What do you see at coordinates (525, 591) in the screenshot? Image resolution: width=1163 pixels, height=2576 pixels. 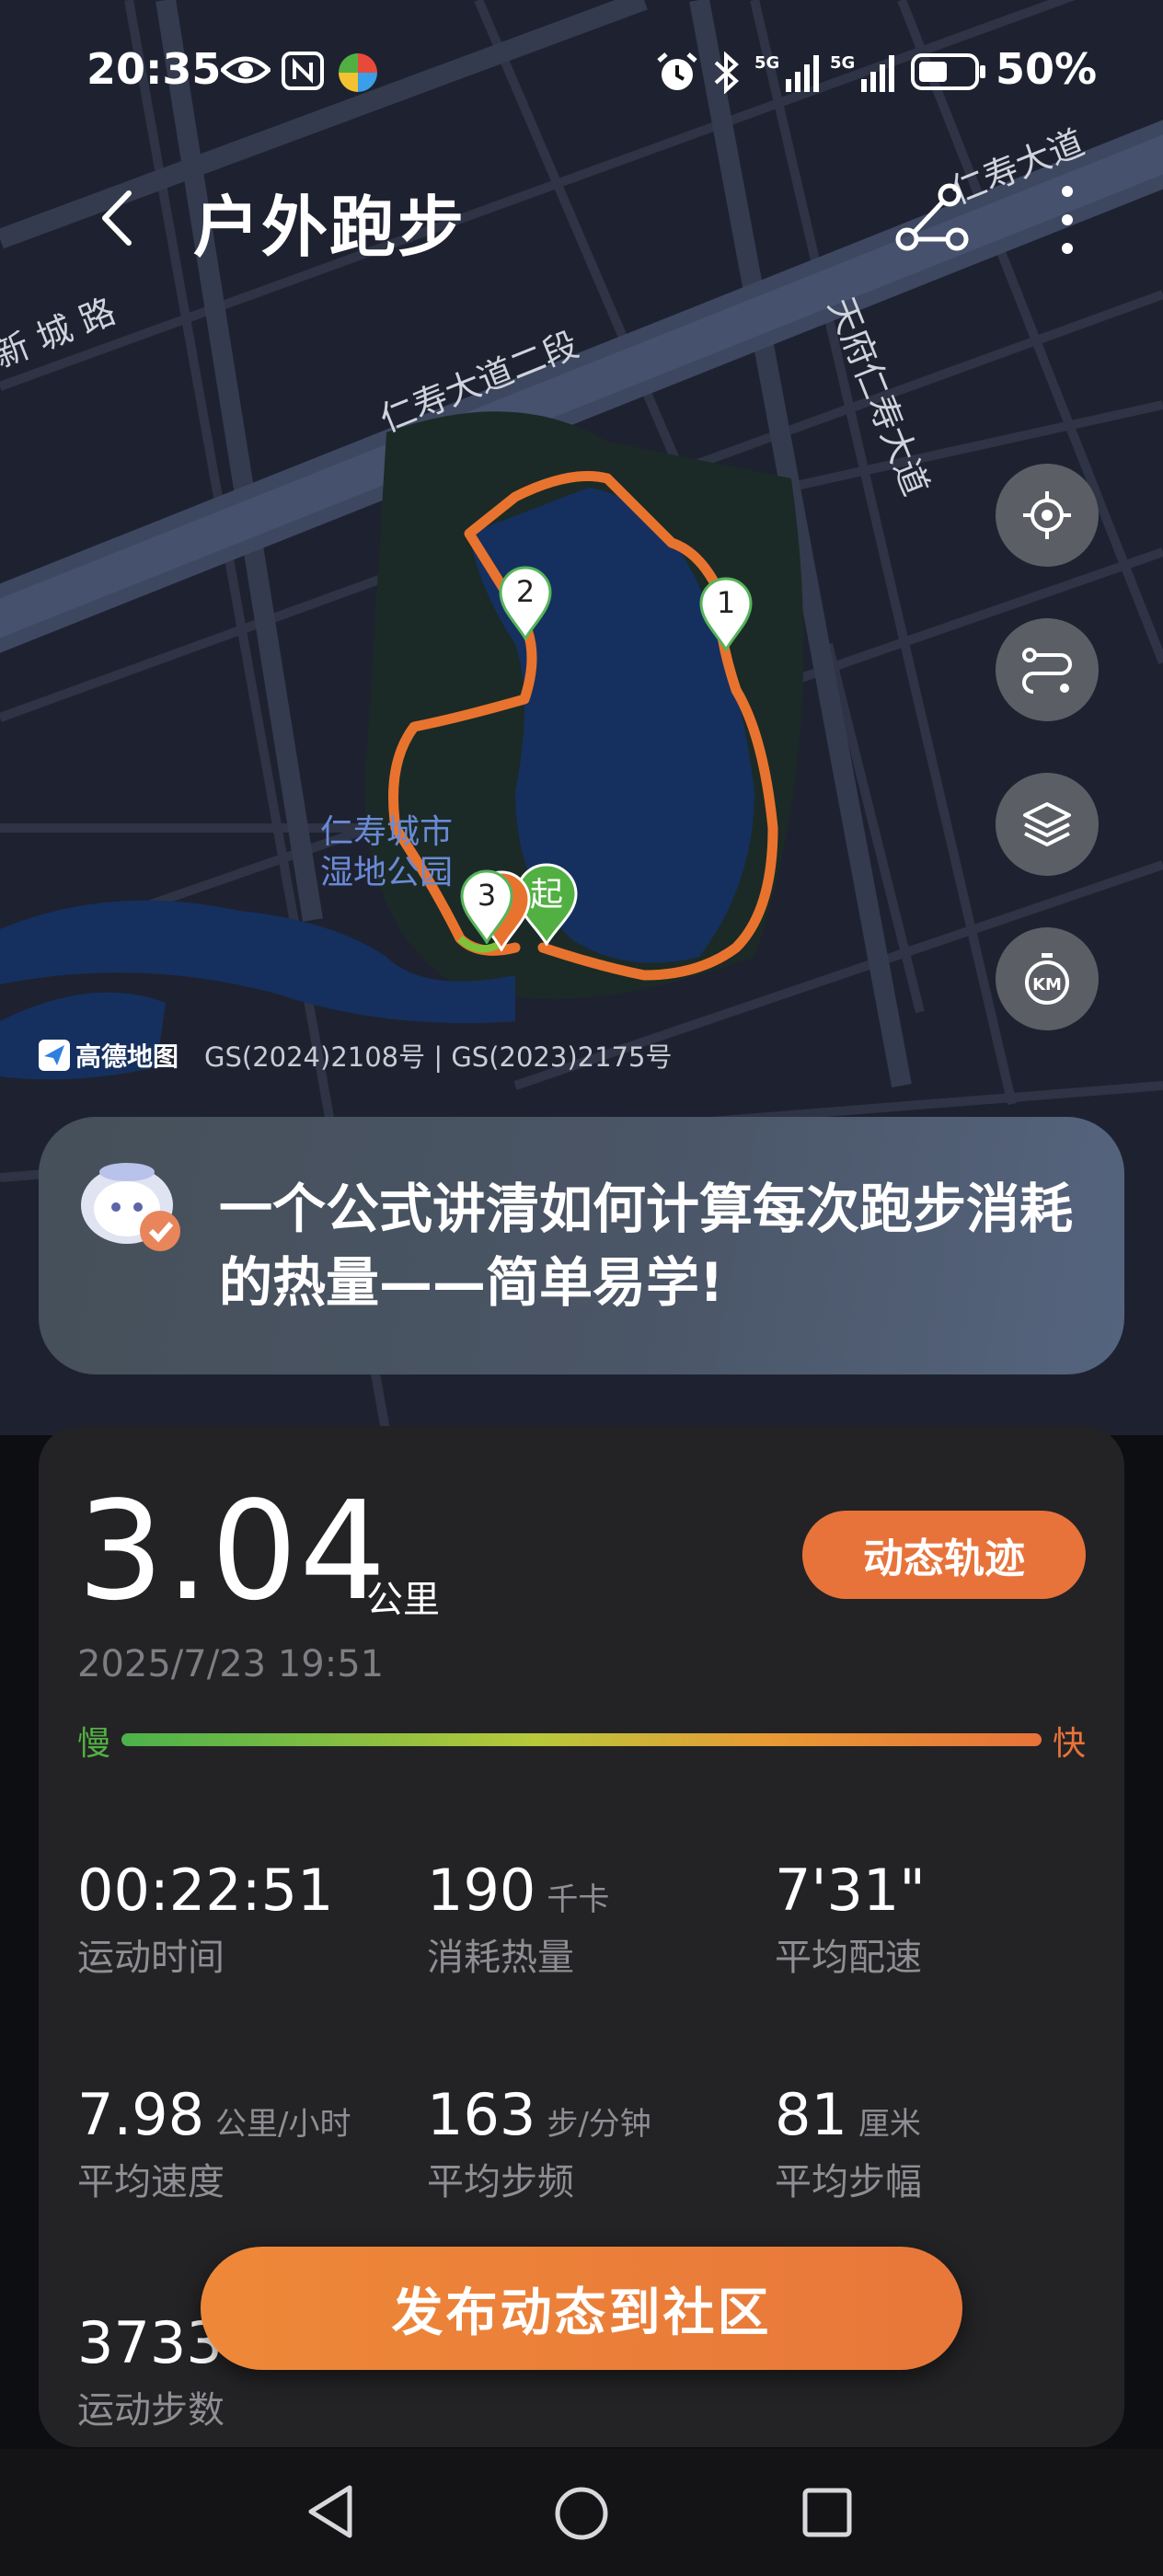 I see `svg-text: 2` at bounding box center [525, 591].